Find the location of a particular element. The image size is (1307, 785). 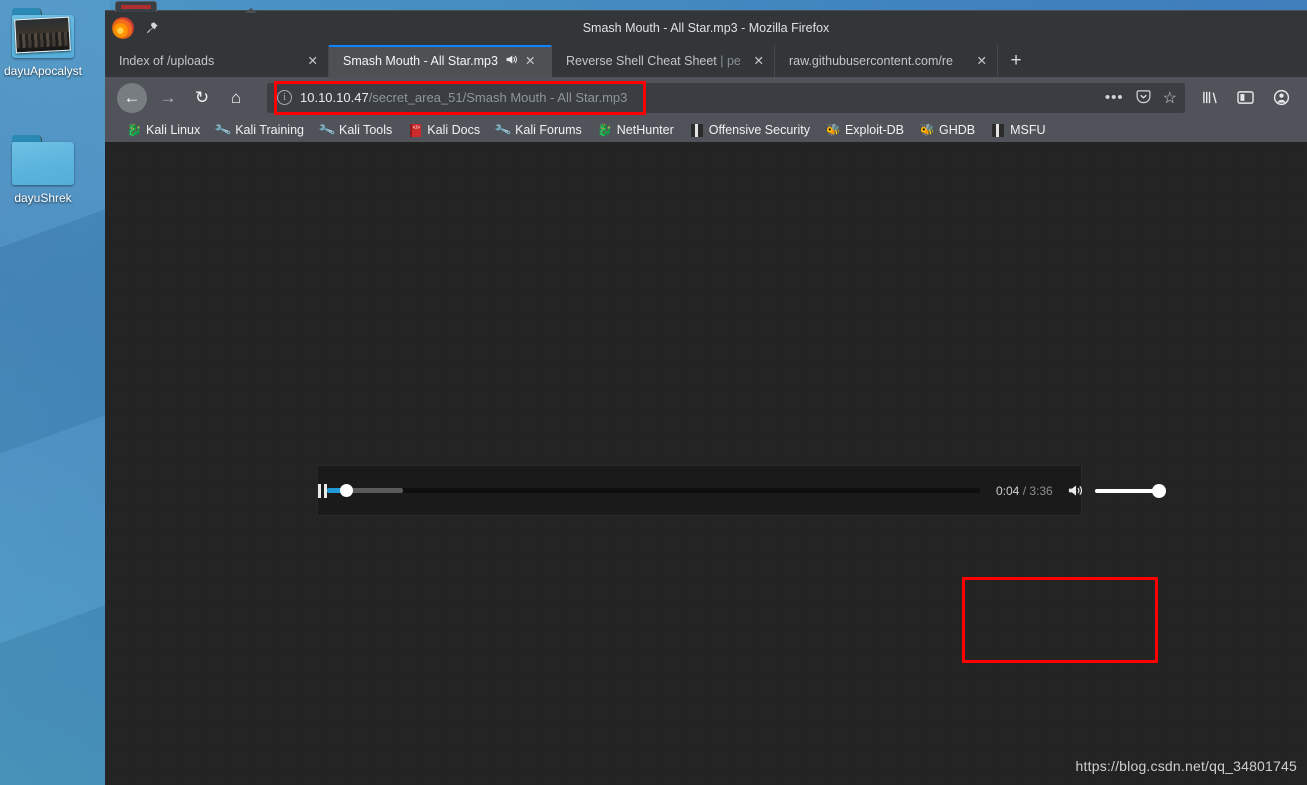

url-bar-actions: ••• ☆ is located at coordinates (1141, 98).